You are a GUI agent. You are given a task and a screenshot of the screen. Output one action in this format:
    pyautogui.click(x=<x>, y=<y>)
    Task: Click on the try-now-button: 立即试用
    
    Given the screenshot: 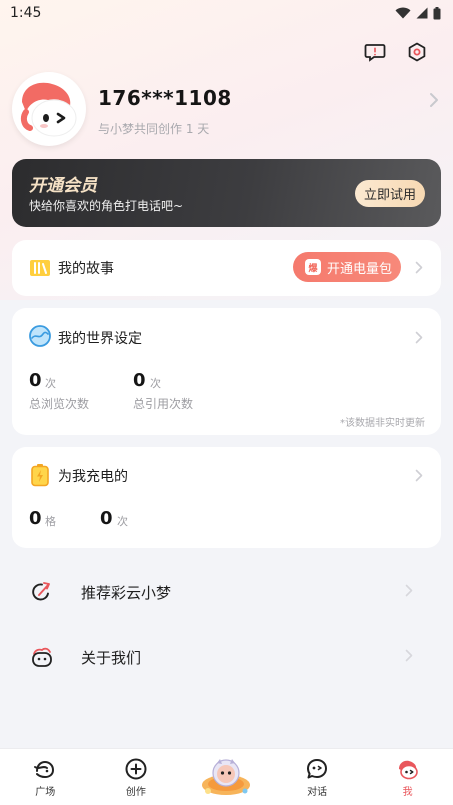 What is the action you would take?
    pyautogui.click(x=390, y=193)
    